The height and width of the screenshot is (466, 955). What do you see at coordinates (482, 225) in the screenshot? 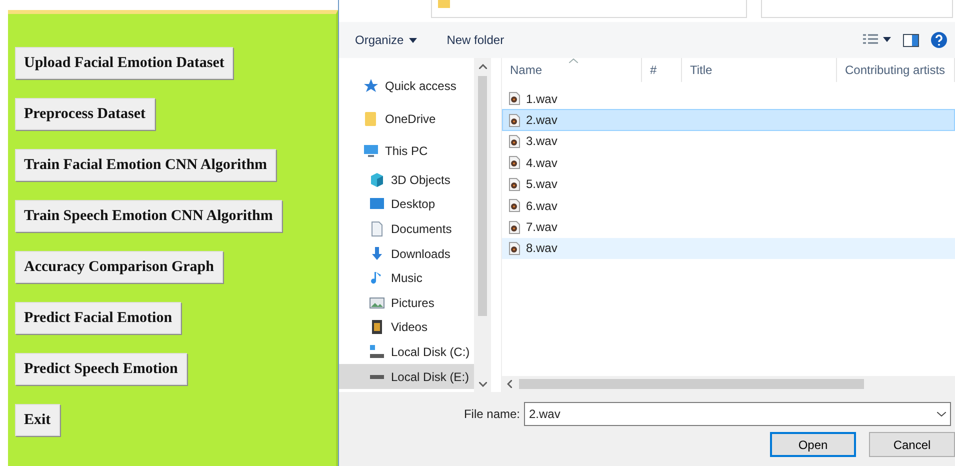
I see `vertical-scrollbar` at bounding box center [482, 225].